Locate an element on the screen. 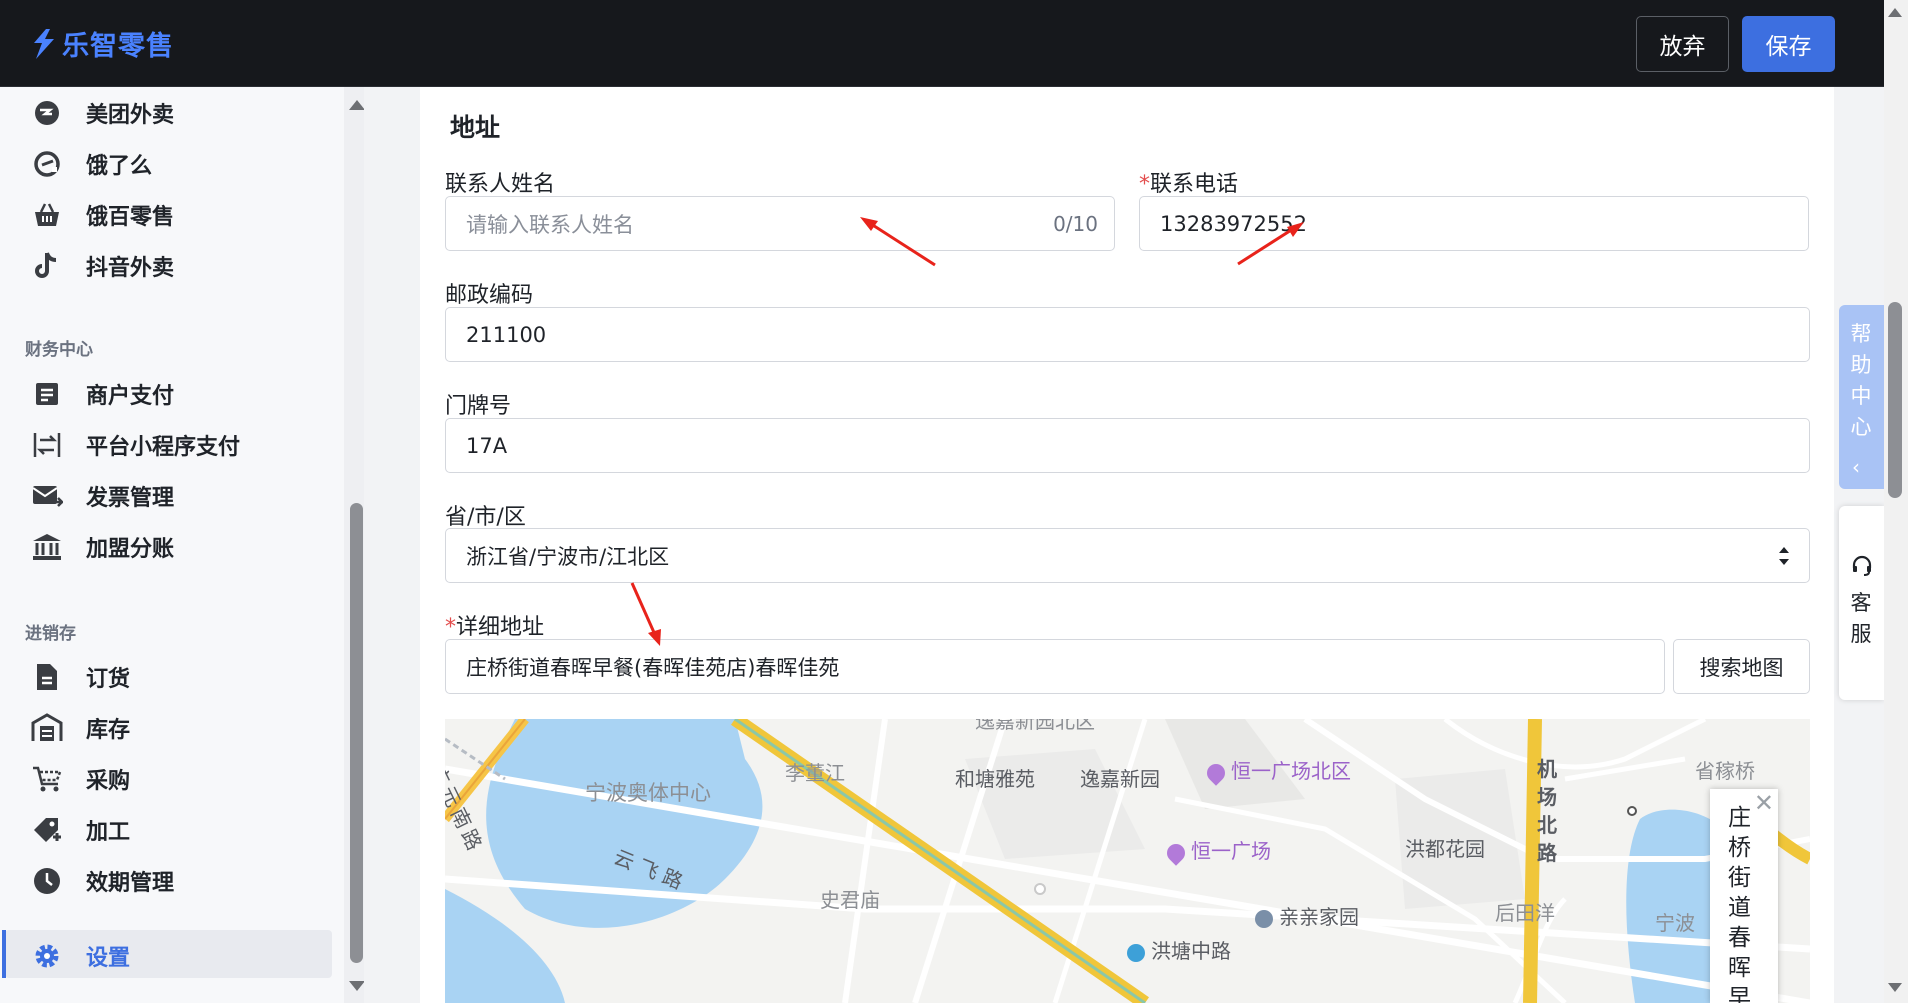  map-label: 逸嘉新园 is located at coordinates (1120, 779).